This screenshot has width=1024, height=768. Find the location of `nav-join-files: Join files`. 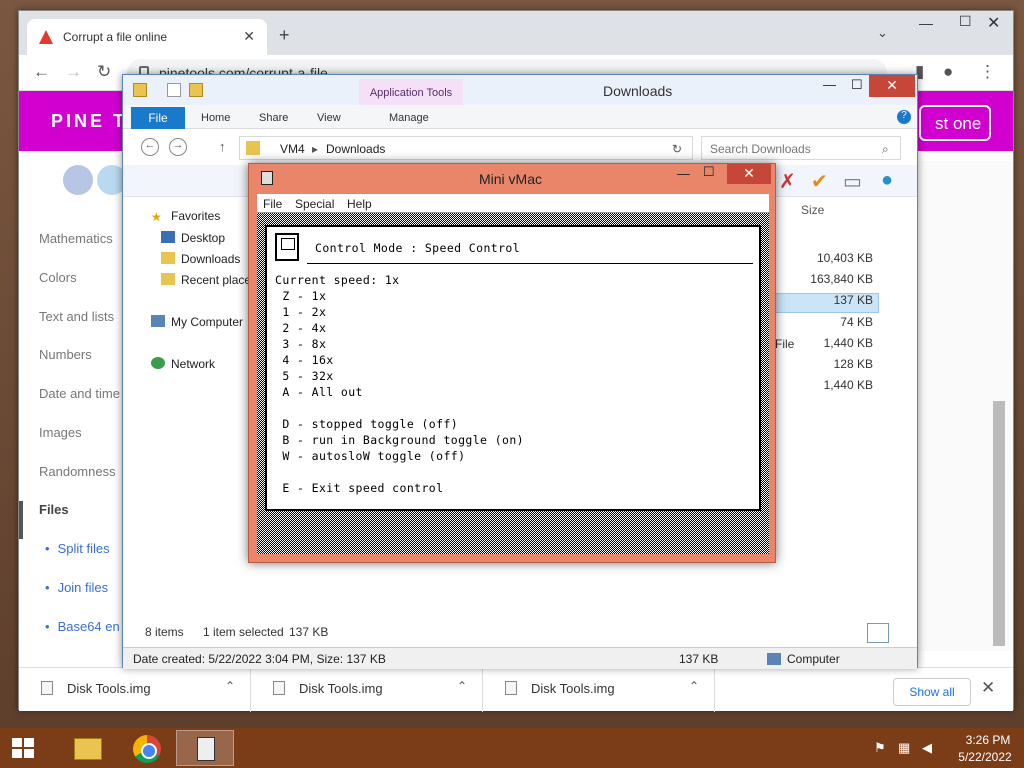

nav-join-files: Join files is located at coordinates (77, 587).